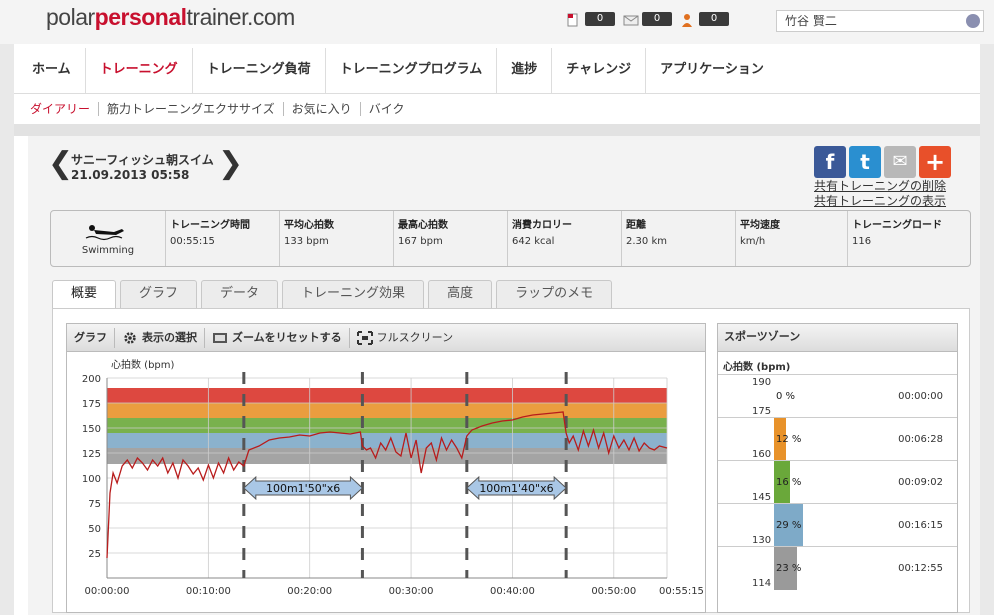 The height and width of the screenshot is (615, 994). Describe the element at coordinates (811, 21) in the screenshot. I see `user-name: 竹谷 賢二` at that location.